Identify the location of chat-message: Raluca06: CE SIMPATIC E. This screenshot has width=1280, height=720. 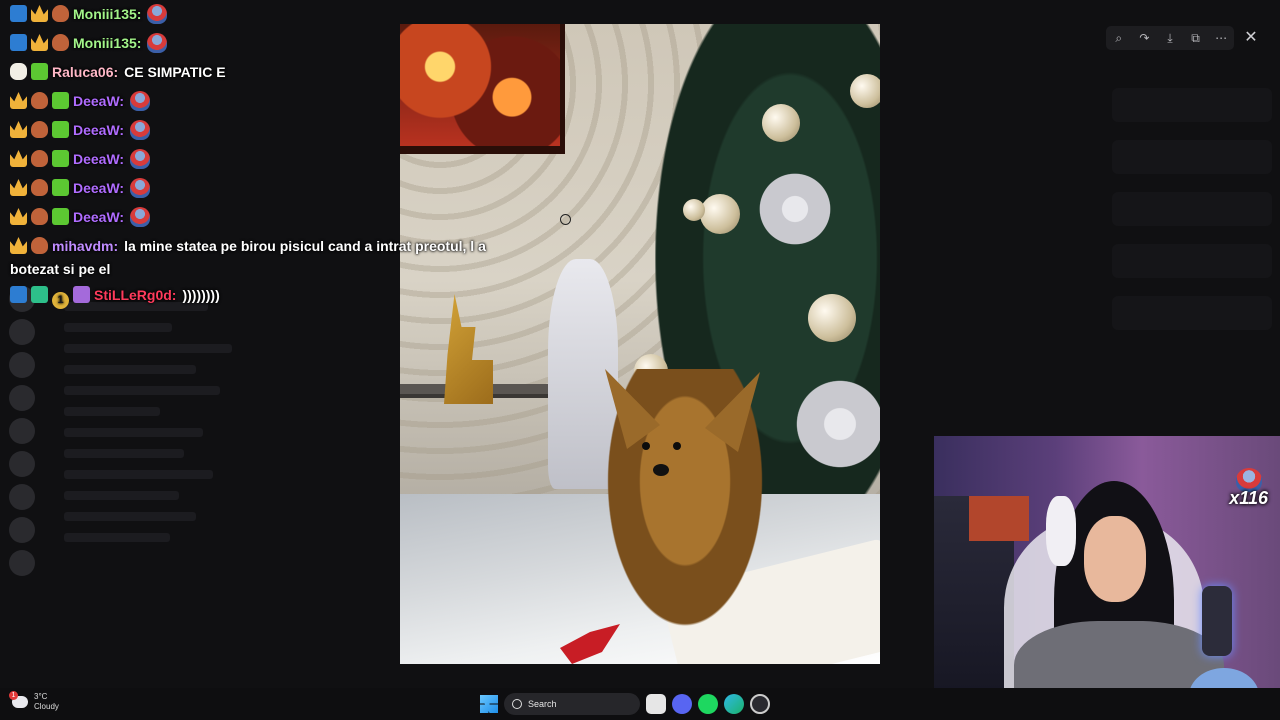
(255, 72).